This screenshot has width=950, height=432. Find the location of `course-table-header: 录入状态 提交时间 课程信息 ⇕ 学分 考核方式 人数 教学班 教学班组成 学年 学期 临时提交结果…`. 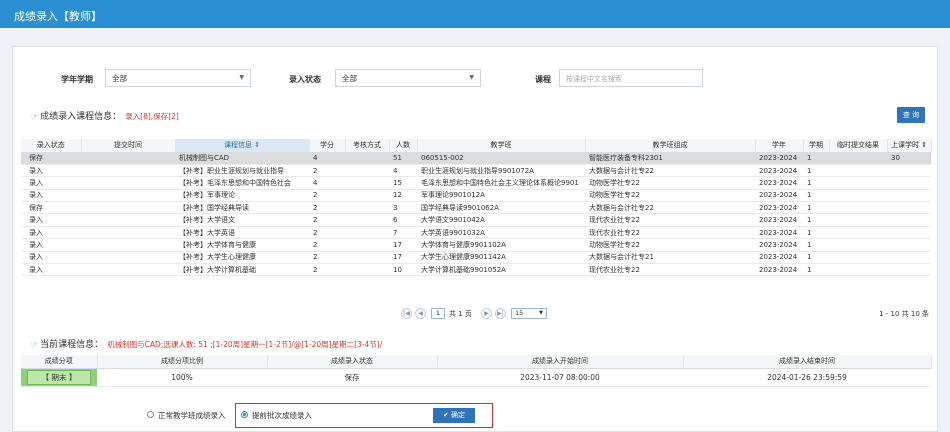

course-table-header: 录入状态 提交时间 课程信息 ⇕ 学分 考核方式 人数 教学班 教学班组成 学年 学期 临时提交结果… is located at coordinates (476, 146).